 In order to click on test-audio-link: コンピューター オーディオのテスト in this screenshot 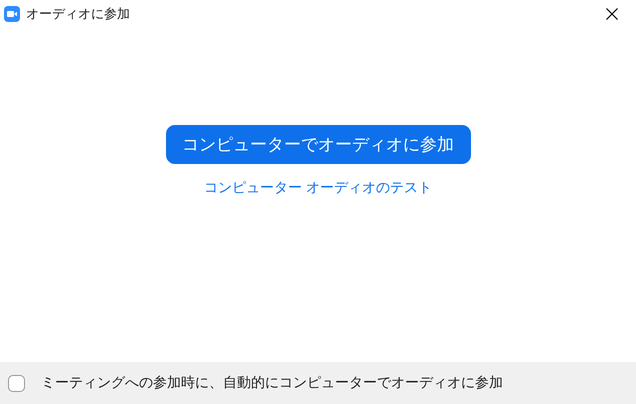, I will do `click(318, 188)`.